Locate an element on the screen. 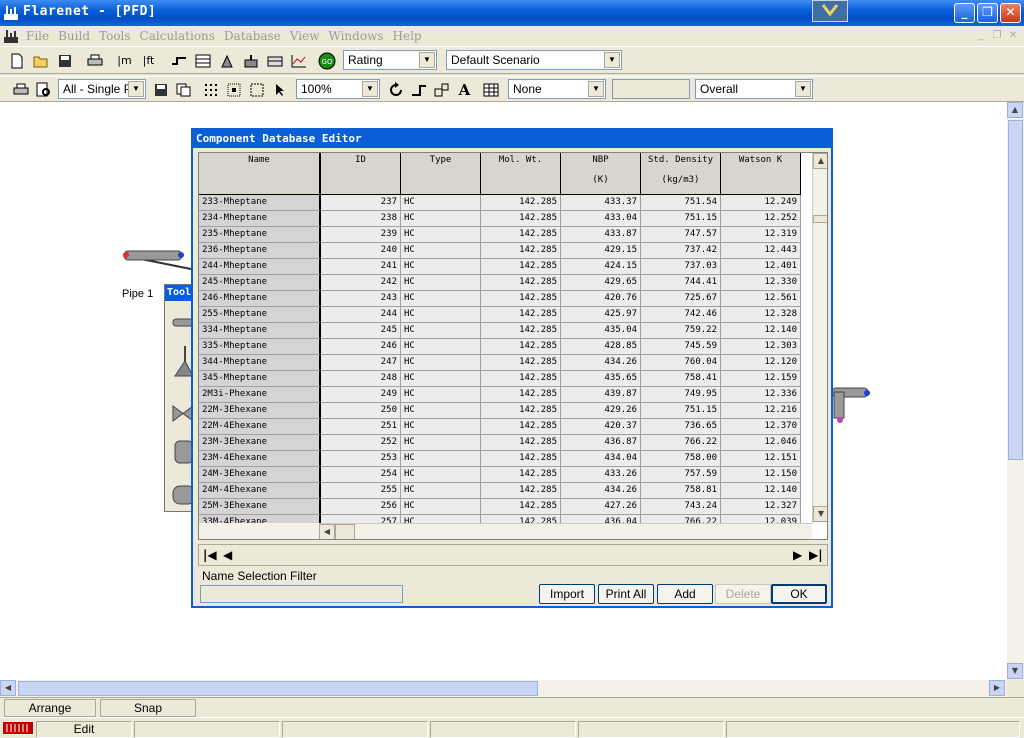 This screenshot has width=1024, height=738. outlet-pipe is located at coordinates (850, 405).